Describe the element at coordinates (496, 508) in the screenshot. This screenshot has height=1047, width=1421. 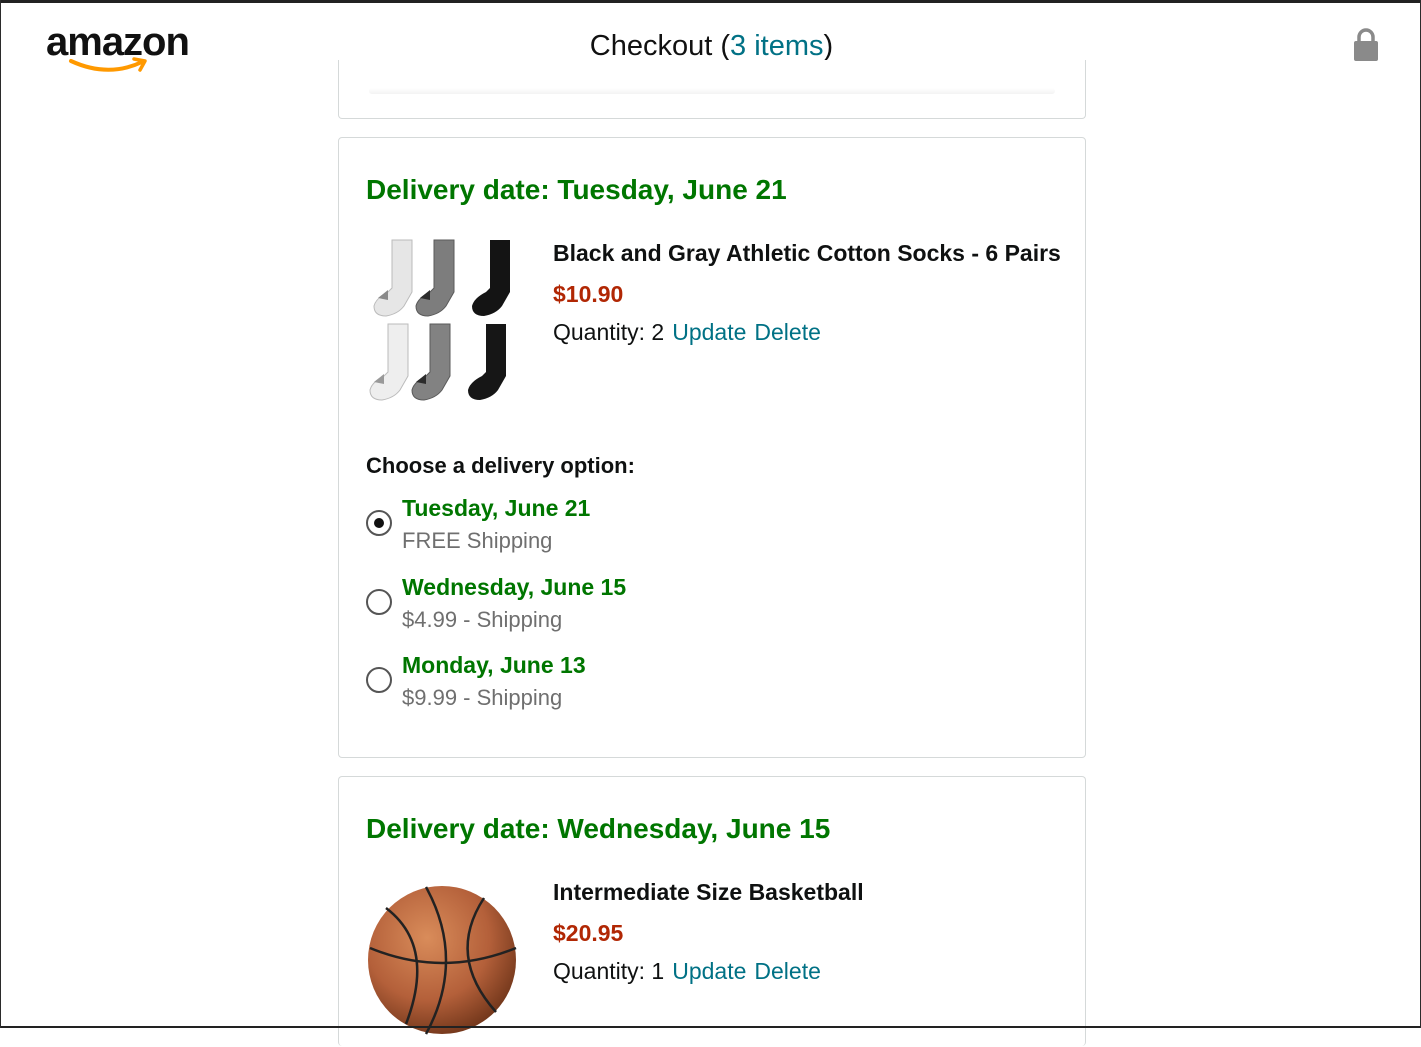
I see `delivery-option-date: Tuesday, June 21` at that location.